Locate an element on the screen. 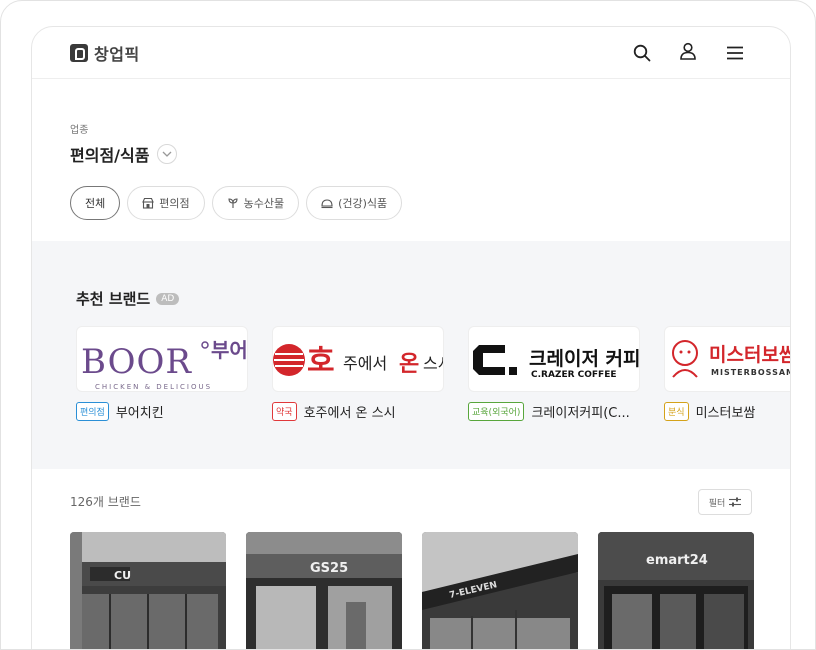  filter-button: 필터 is located at coordinates (725, 502).